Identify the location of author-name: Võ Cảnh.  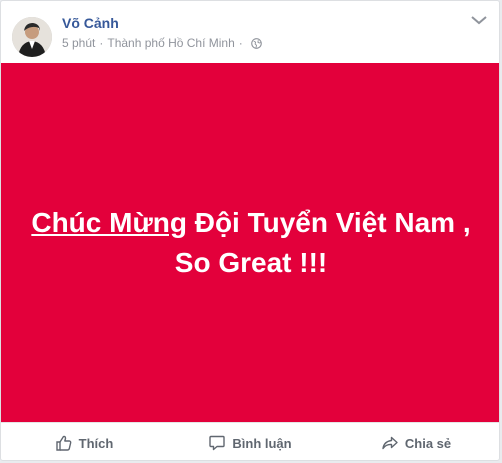
(90, 23).